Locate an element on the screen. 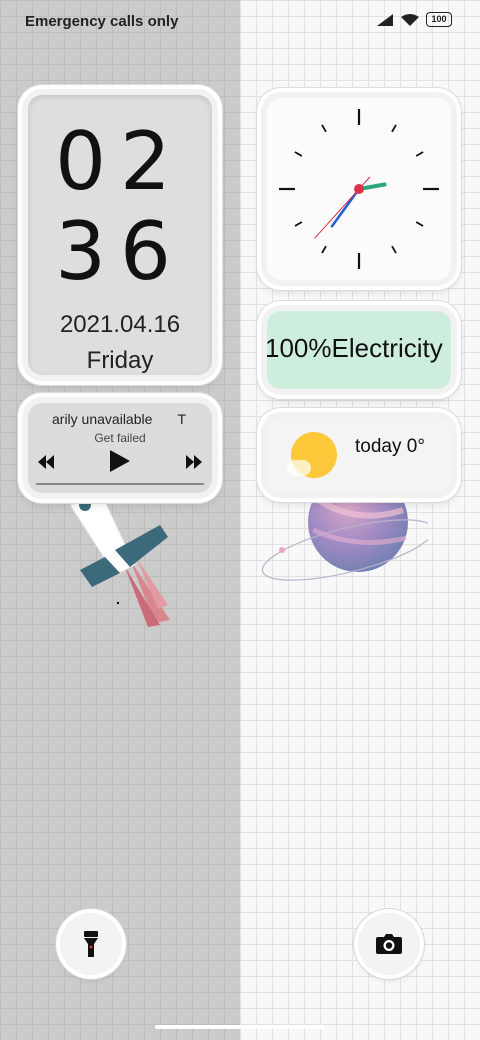 Image resolution: width=480 pixels, height=1040 pixels. rocket-illustration is located at coordinates (119, 561).